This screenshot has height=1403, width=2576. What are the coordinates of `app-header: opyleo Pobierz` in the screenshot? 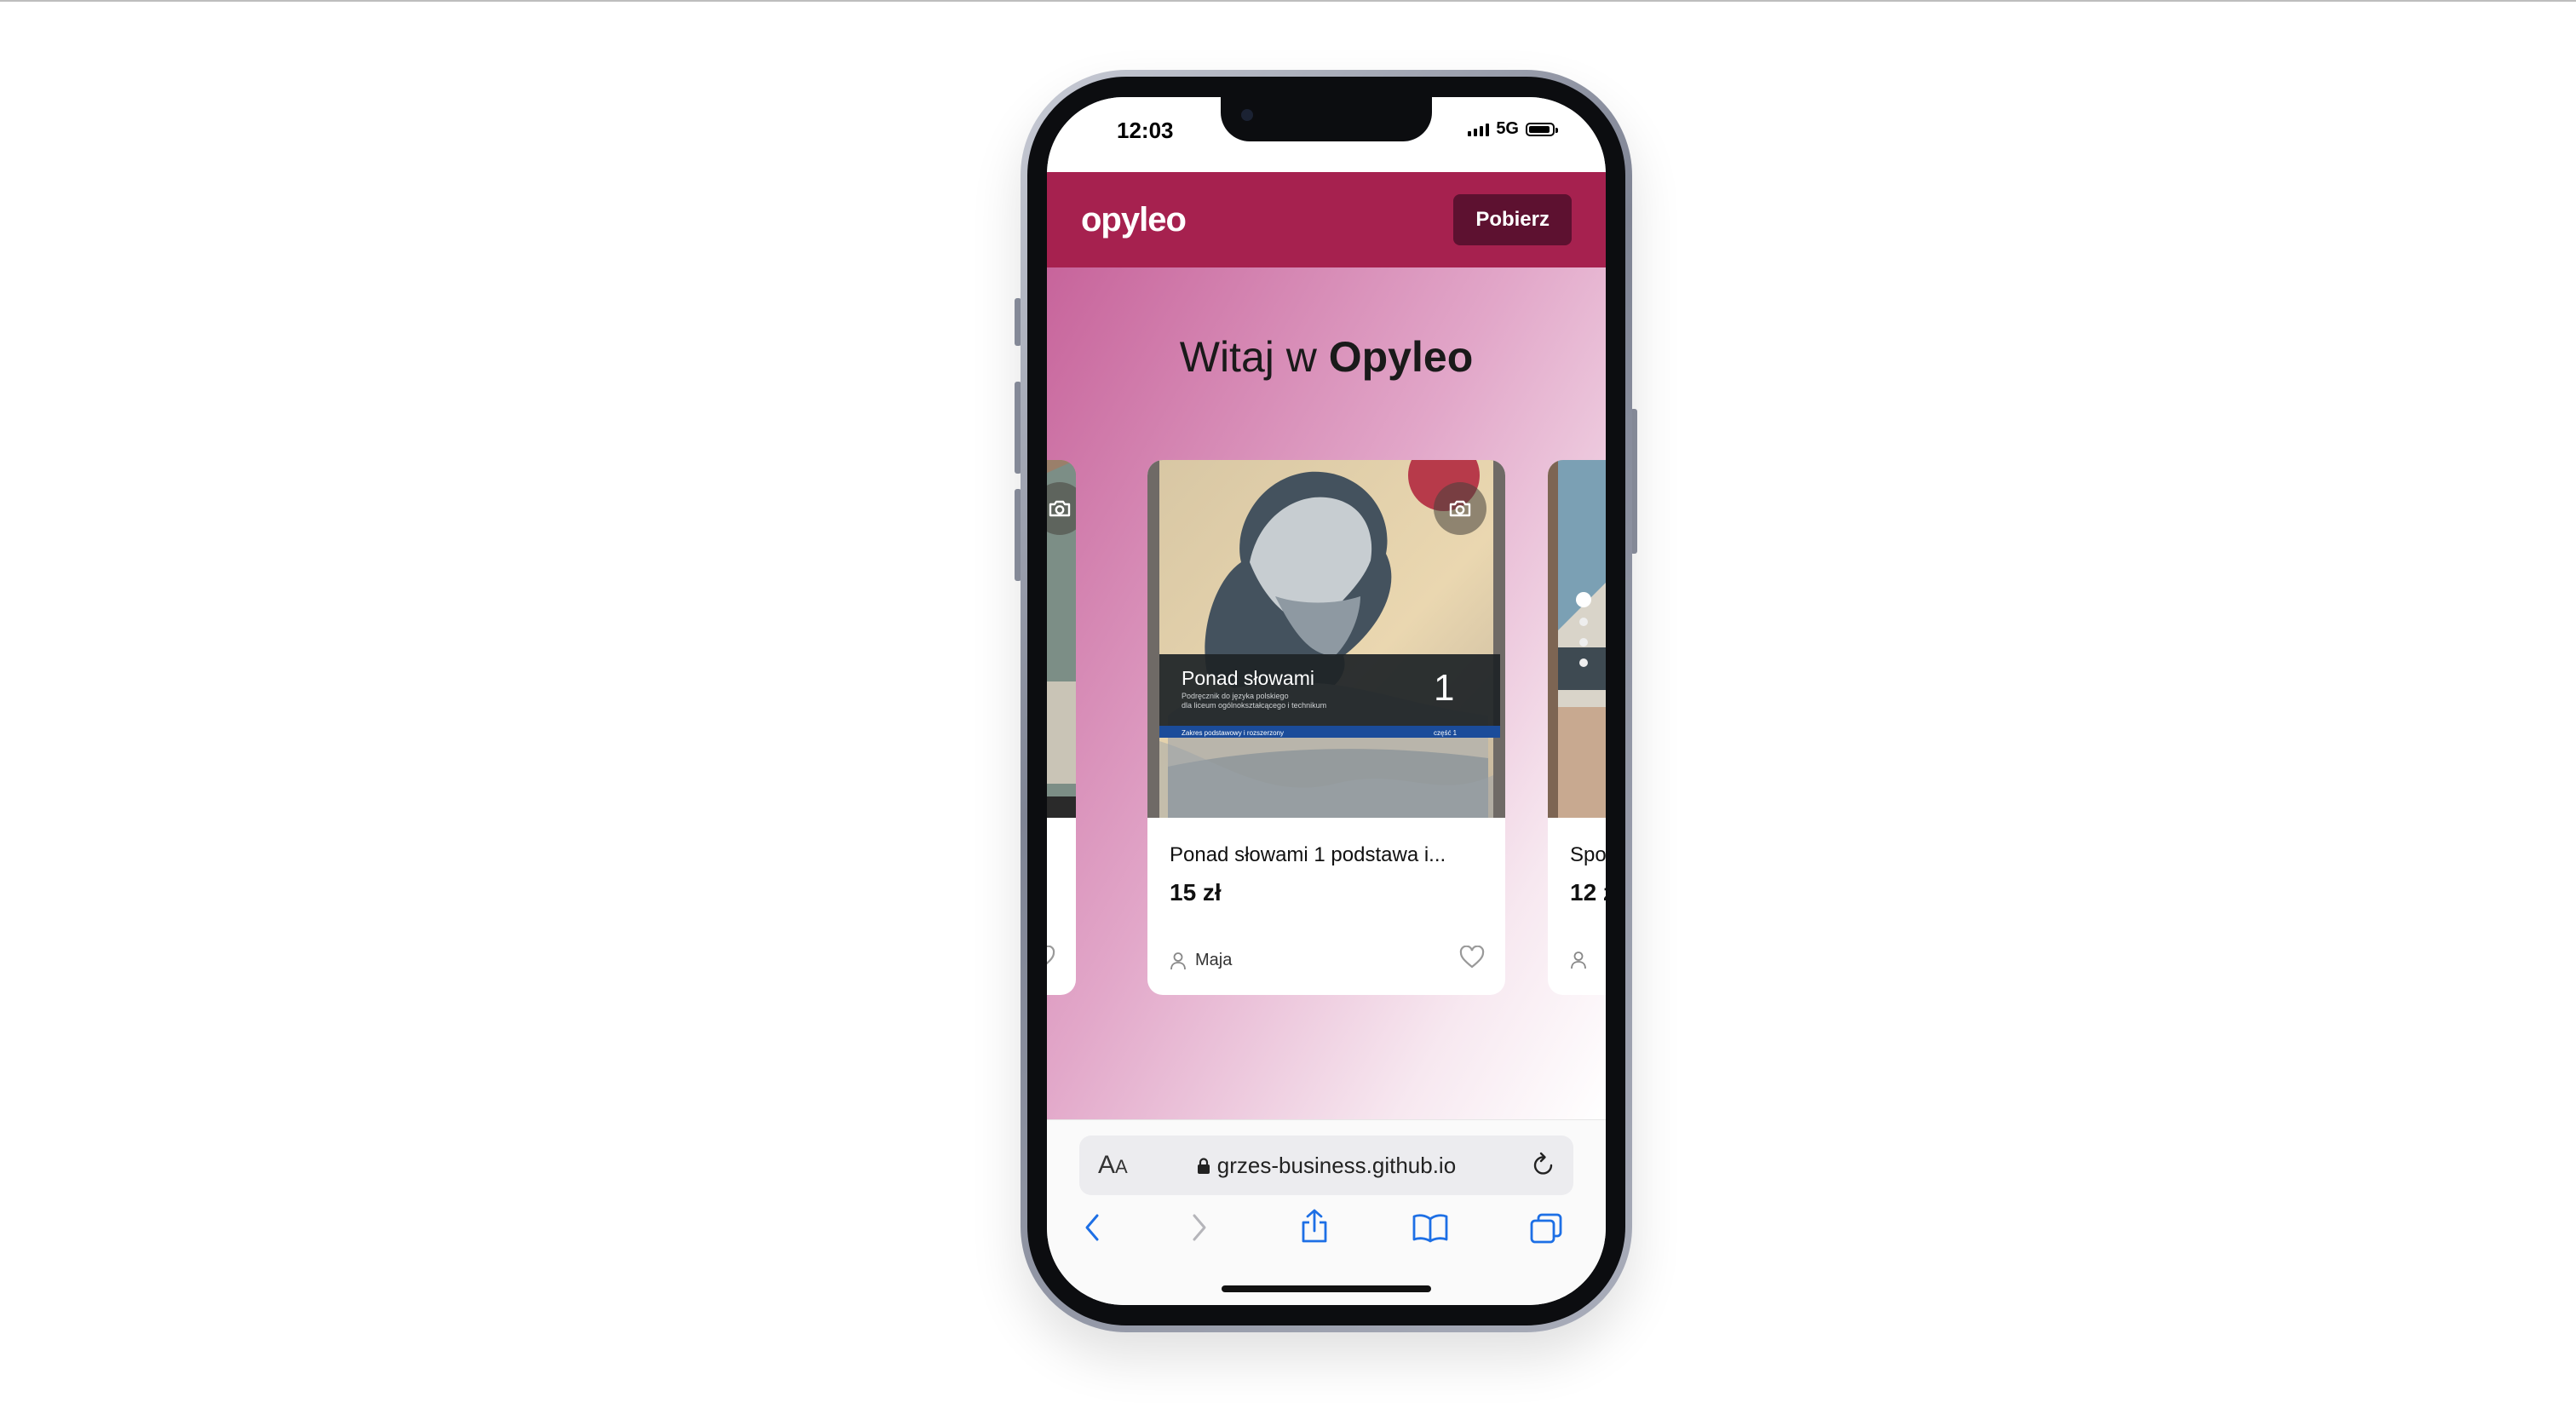 It's located at (1327, 220).